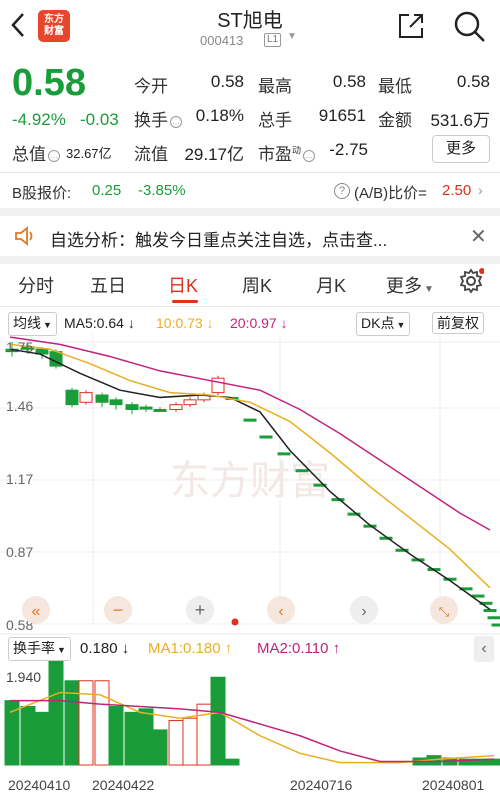  Describe the element at coordinates (32, 324) in the screenshot. I see `ma-type-select: 均线 ▼` at that location.